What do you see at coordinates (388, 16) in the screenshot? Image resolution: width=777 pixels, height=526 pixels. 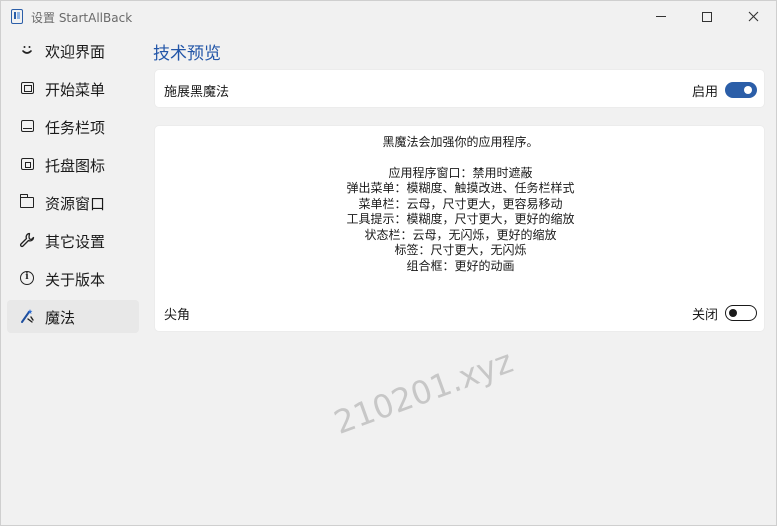 I see `title-bar: 设置 StartAllBack` at bounding box center [388, 16].